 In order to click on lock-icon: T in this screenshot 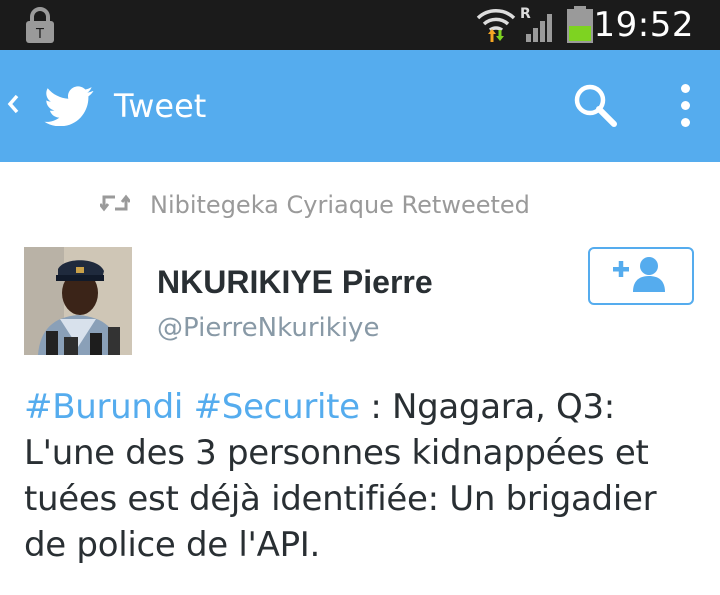, I will do `click(40, 27)`.